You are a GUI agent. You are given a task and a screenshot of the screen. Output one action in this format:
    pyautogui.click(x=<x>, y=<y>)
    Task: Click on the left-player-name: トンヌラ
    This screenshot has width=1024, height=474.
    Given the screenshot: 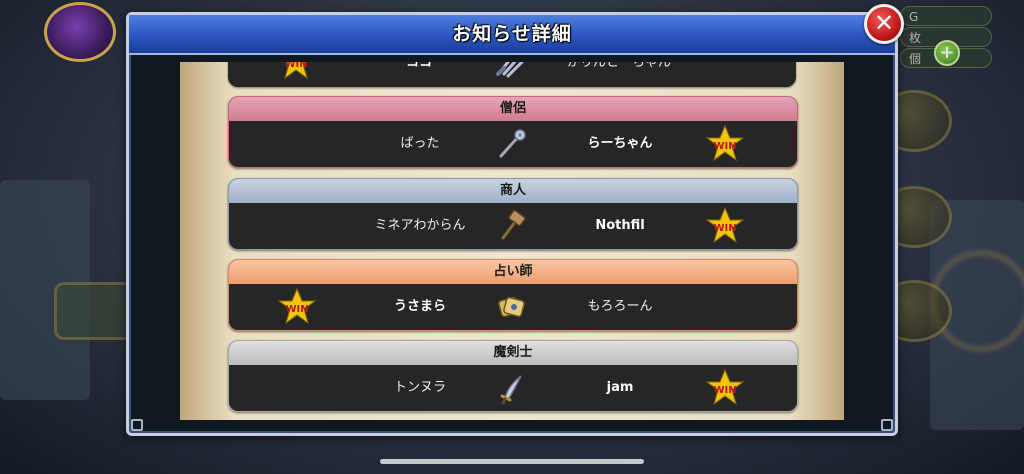 What is the action you would take?
    pyautogui.click(x=419, y=387)
    